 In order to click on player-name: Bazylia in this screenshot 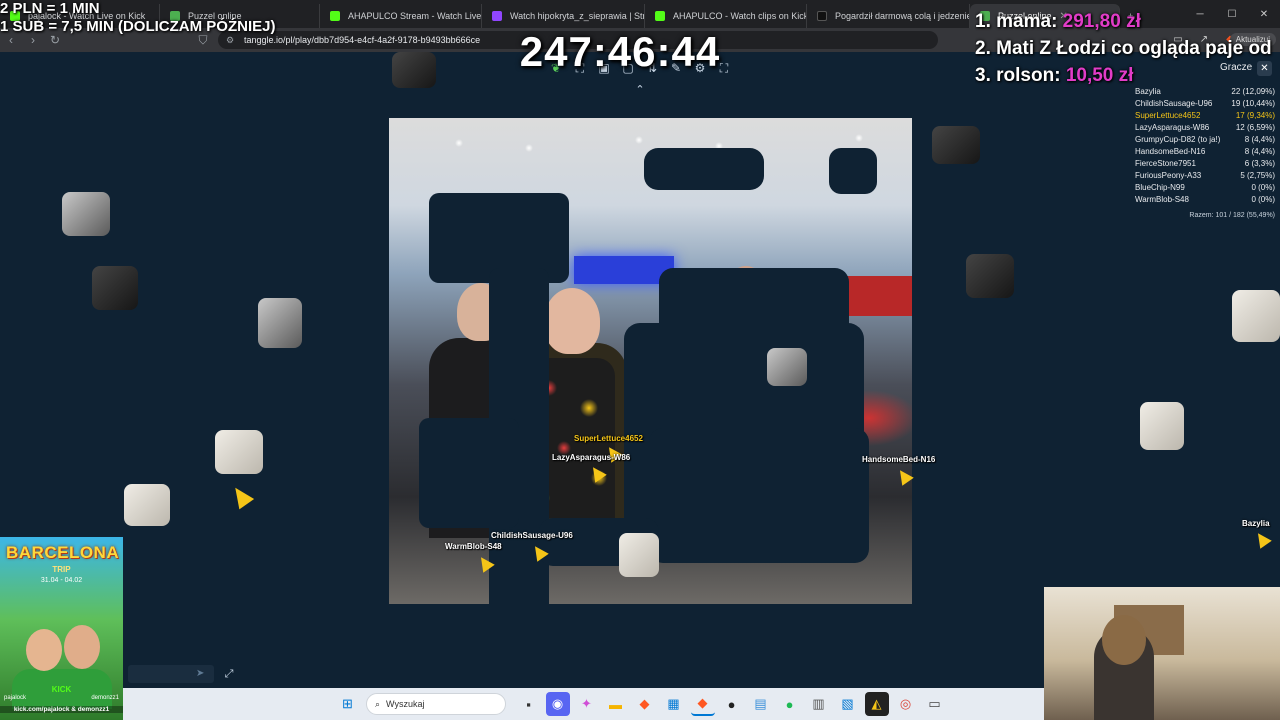, I will do `click(1148, 91)`.